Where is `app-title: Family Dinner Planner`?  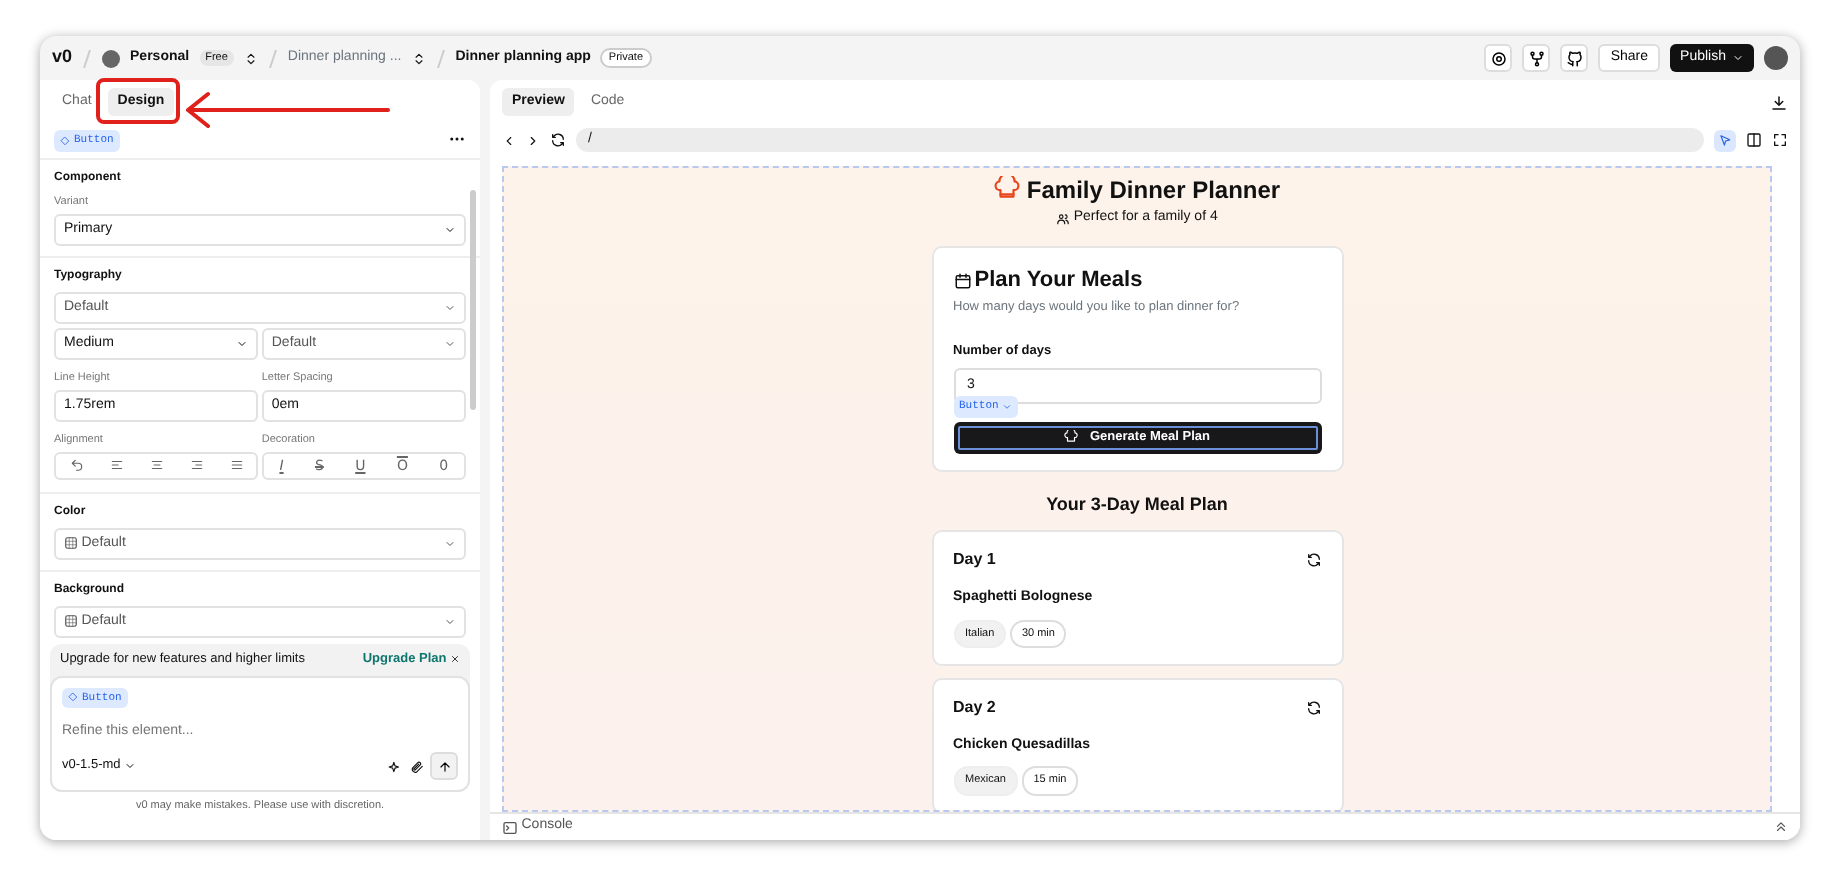
app-title: Family Dinner Planner is located at coordinates (1153, 190).